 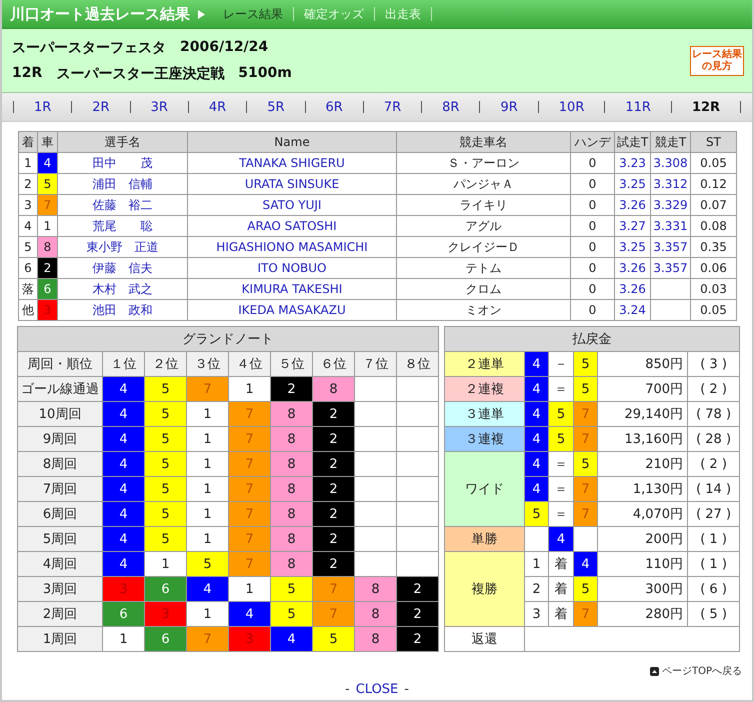 I want to click on rider-name-link: 伊藤 信夫, so click(x=123, y=268).